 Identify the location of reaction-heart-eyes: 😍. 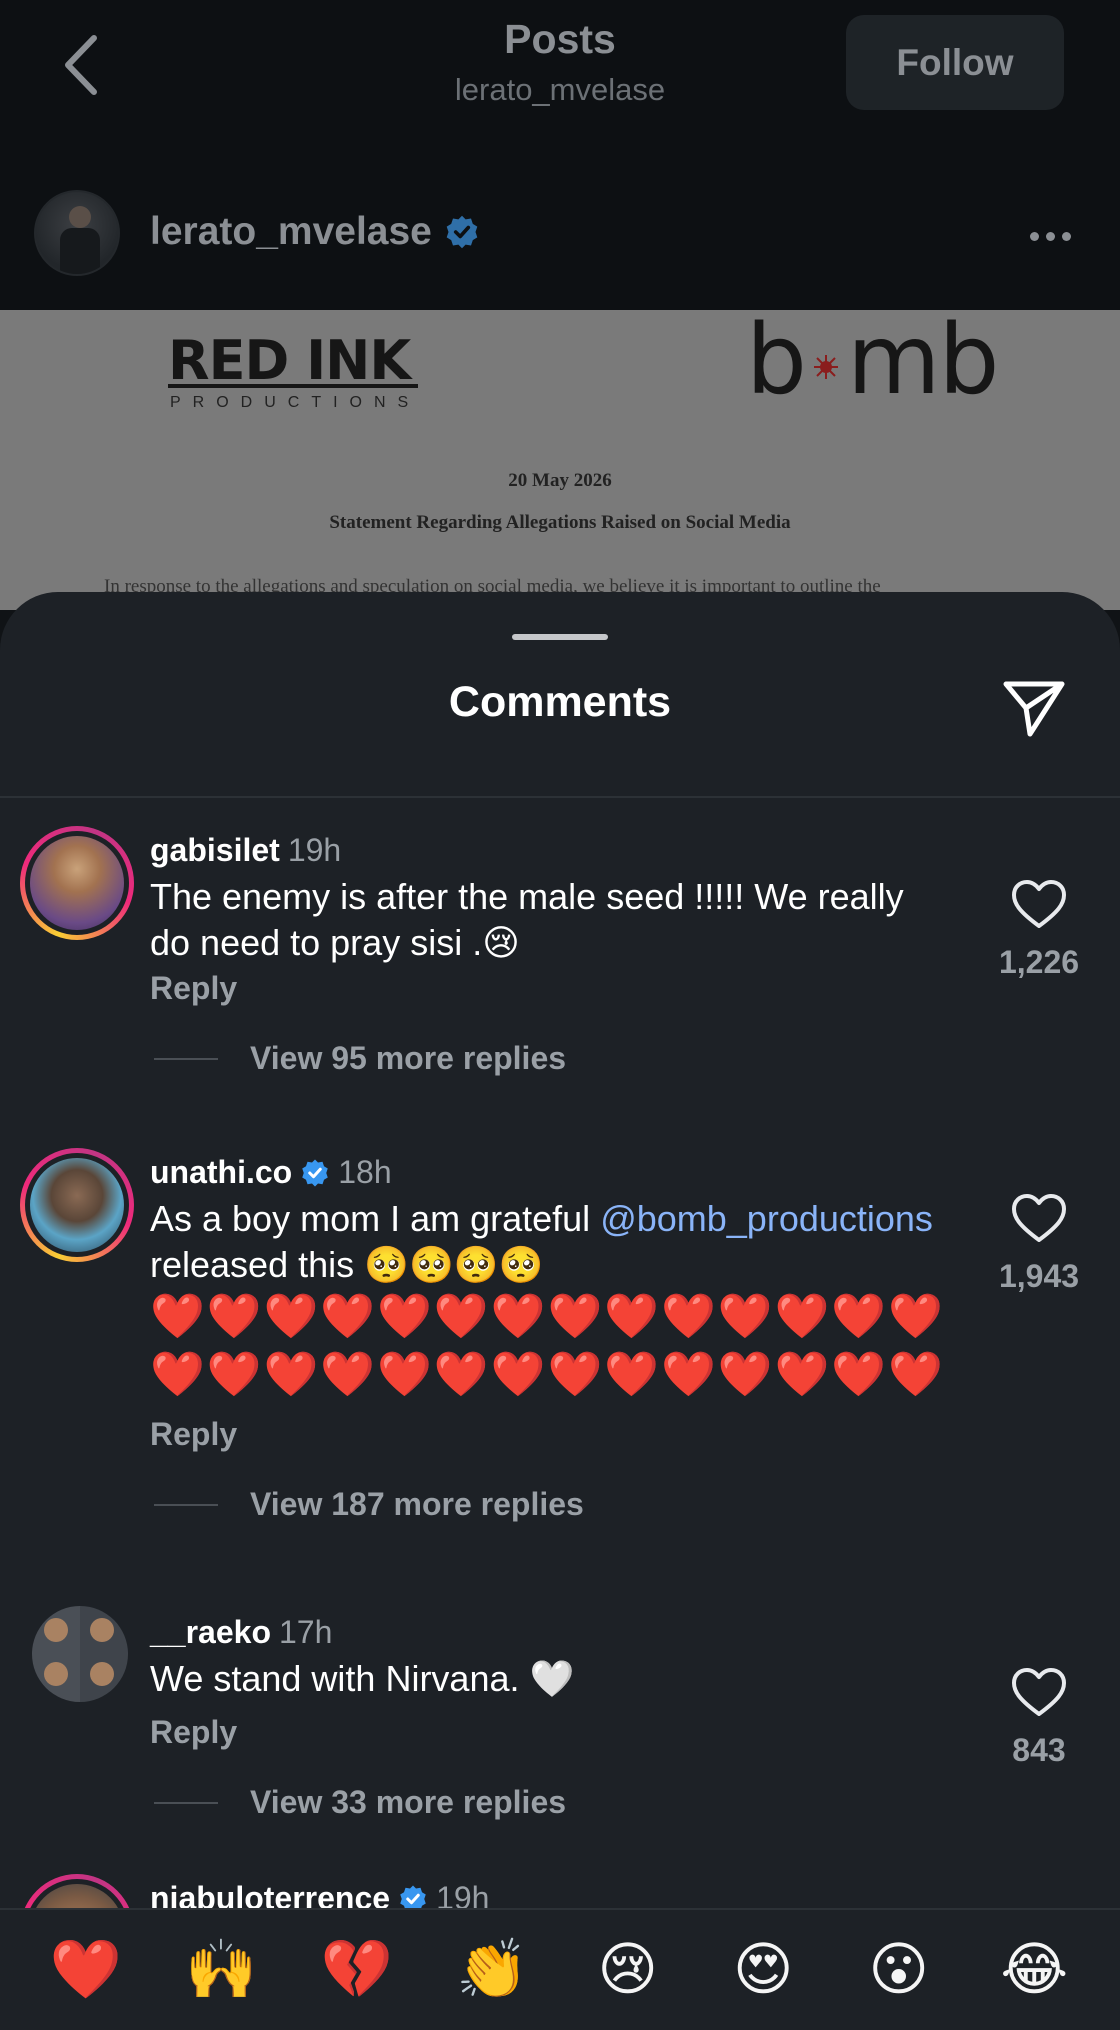
(763, 1970).